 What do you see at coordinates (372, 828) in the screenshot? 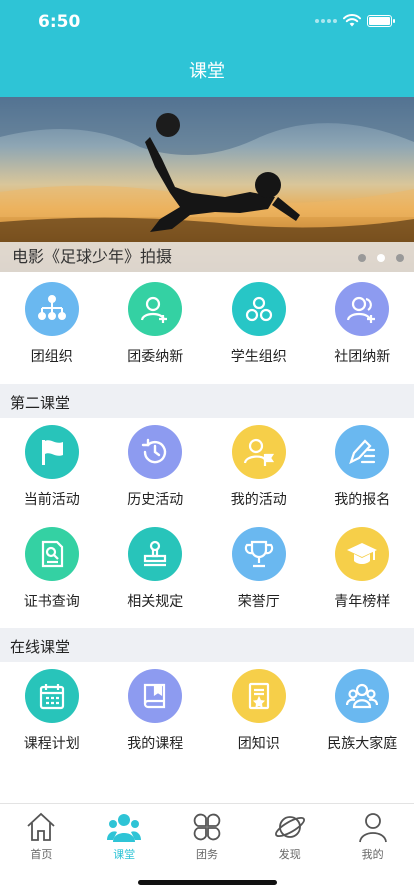
I see `person-icon` at bounding box center [372, 828].